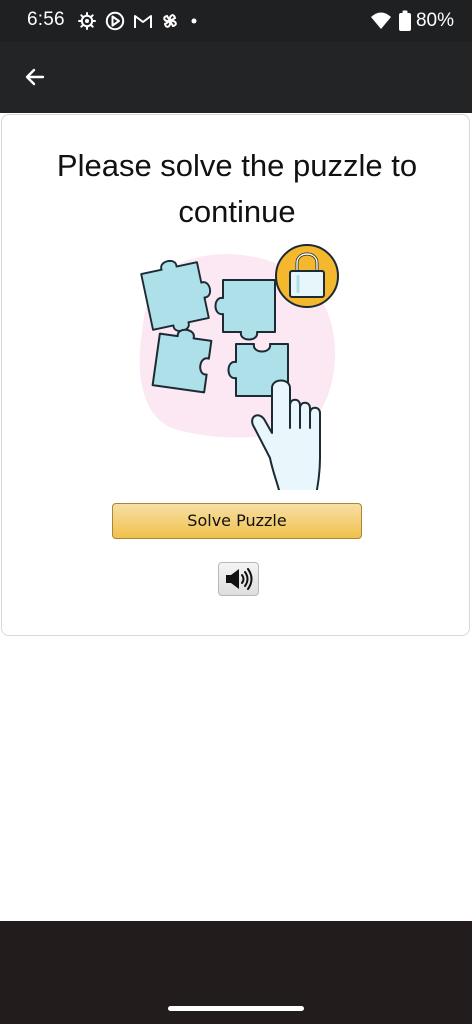  What do you see at coordinates (404, 20) in the screenshot?
I see `battery-icon` at bounding box center [404, 20].